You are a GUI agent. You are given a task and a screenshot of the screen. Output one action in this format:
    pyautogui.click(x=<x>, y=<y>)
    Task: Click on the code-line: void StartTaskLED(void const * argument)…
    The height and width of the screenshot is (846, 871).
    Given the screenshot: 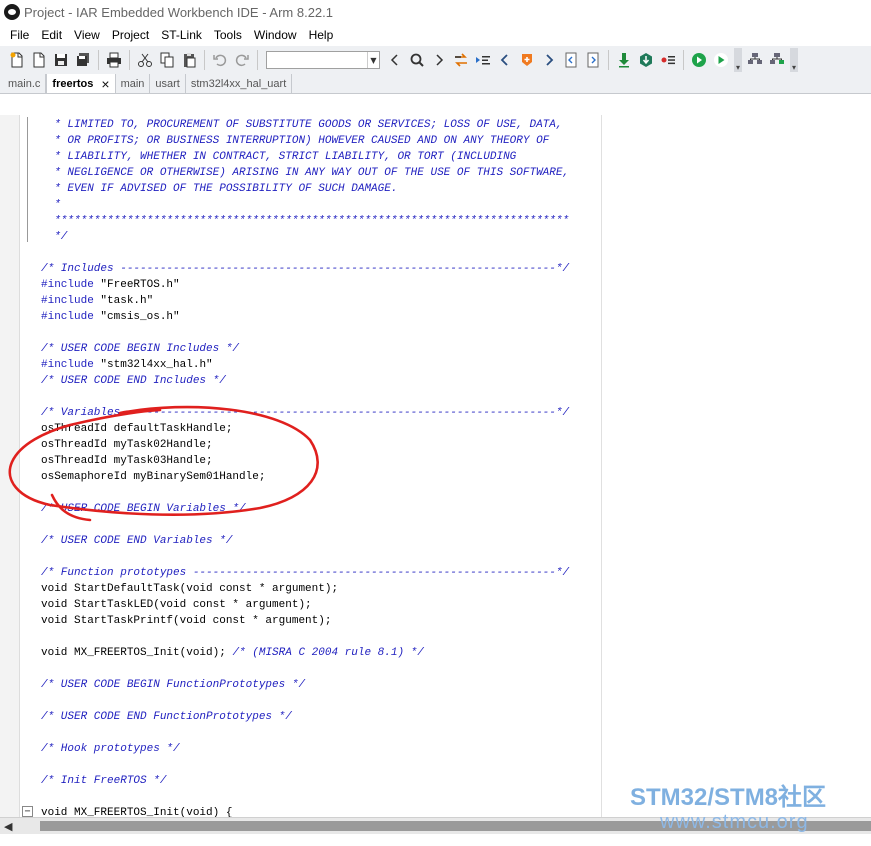 What is the action you would take?
    pyautogui.click(x=322, y=605)
    